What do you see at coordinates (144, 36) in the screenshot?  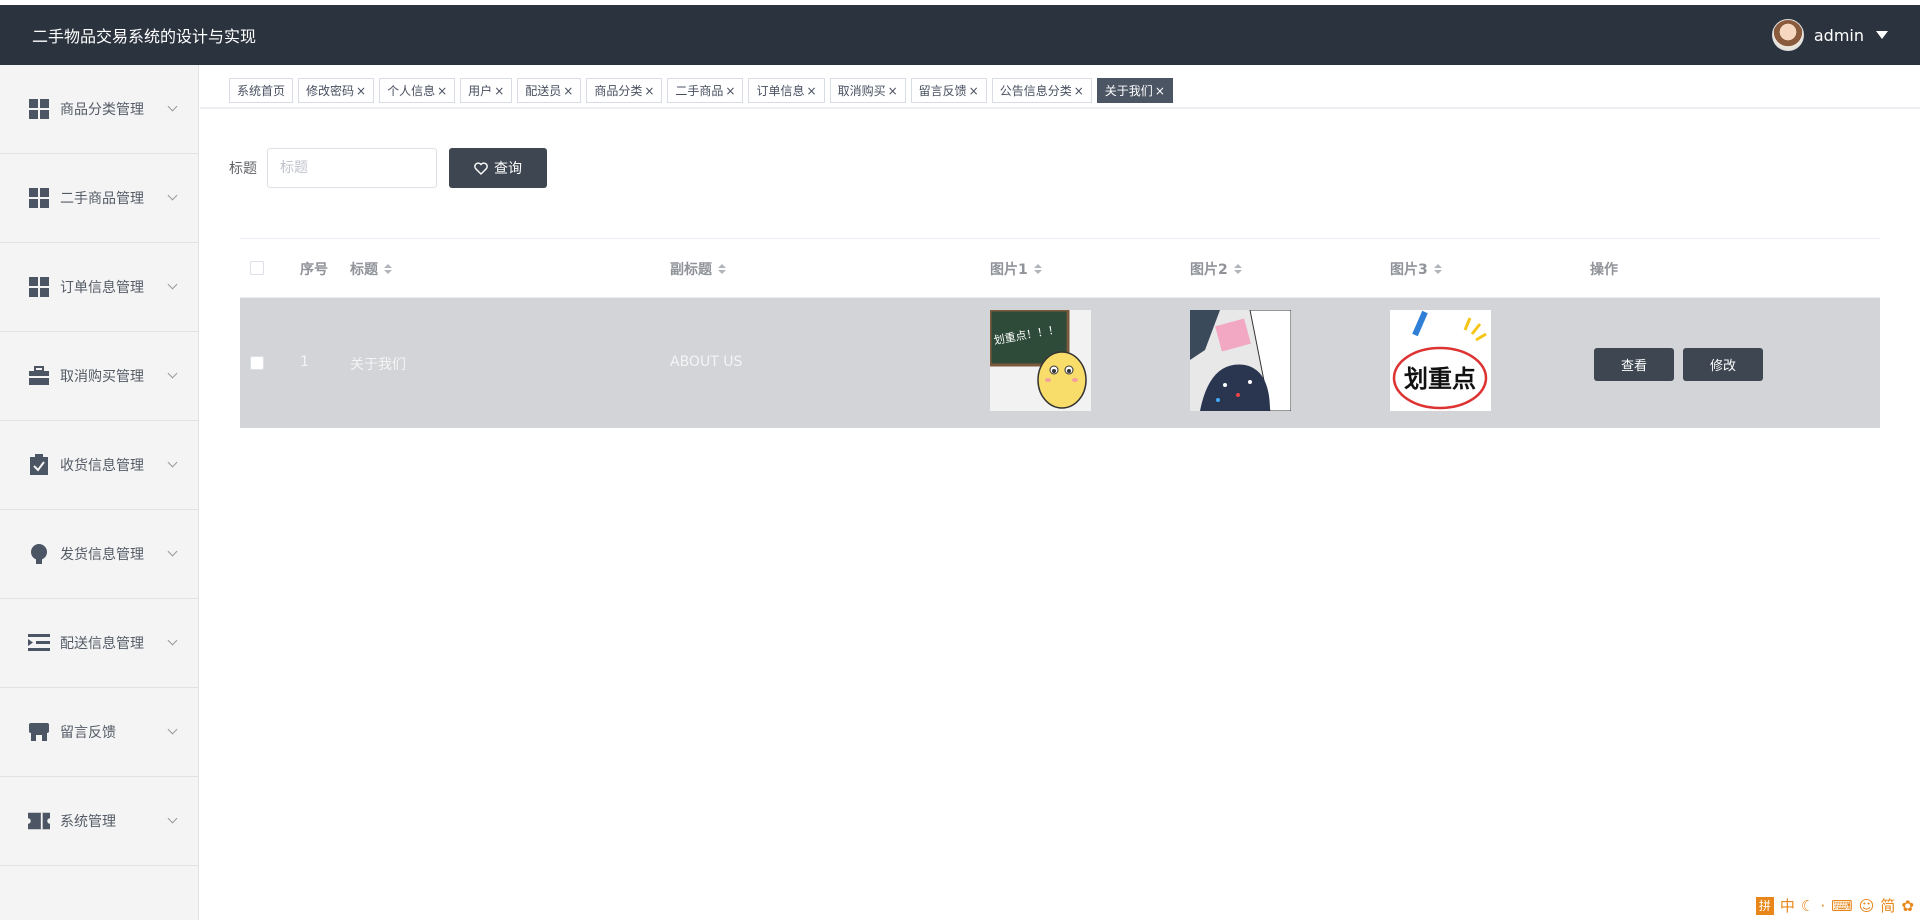 I see `app-title: 二手物品交易系统的设计与实现` at bounding box center [144, 36].